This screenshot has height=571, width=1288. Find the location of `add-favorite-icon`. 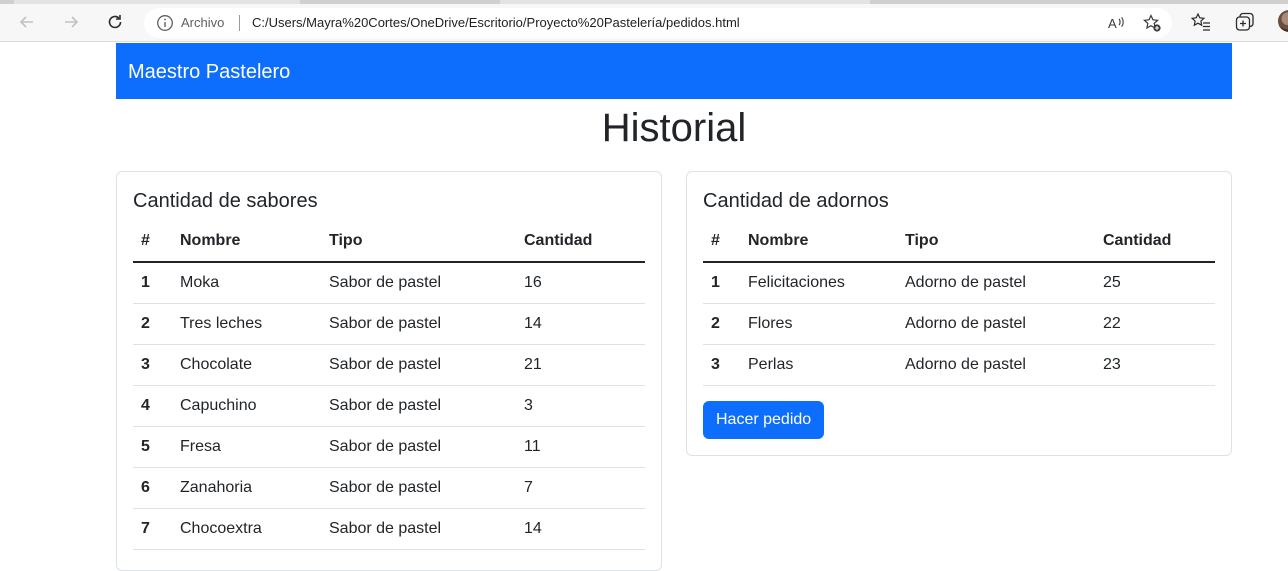

add-favorite-icon is located at coordinates (1152, 23).